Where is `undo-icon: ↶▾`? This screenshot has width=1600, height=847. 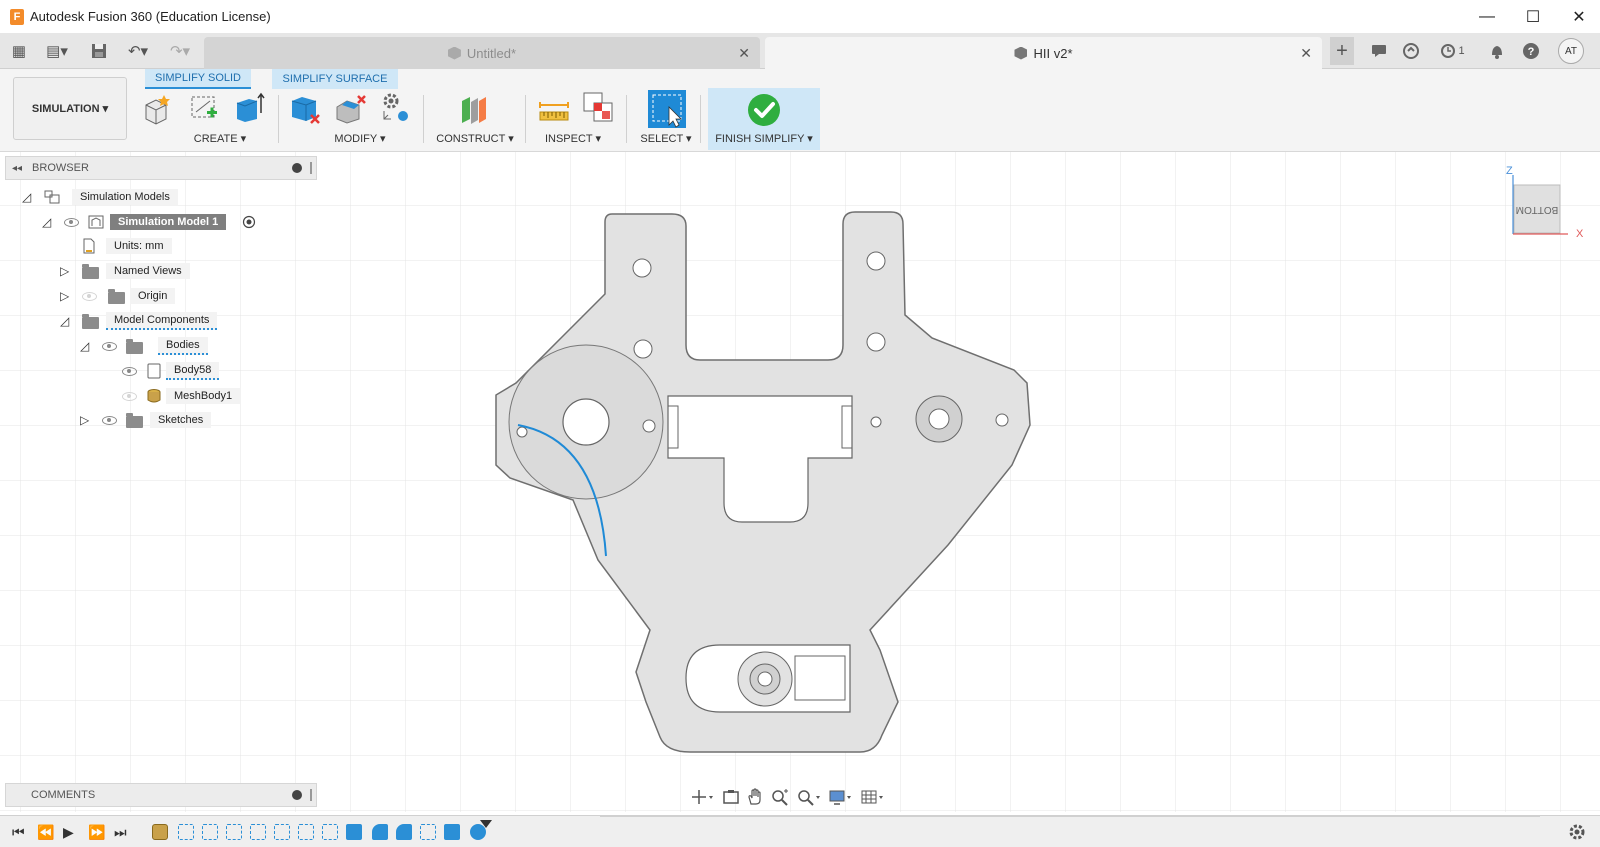
undo-icon: ↶▾ is located at coordinates (138, 51).